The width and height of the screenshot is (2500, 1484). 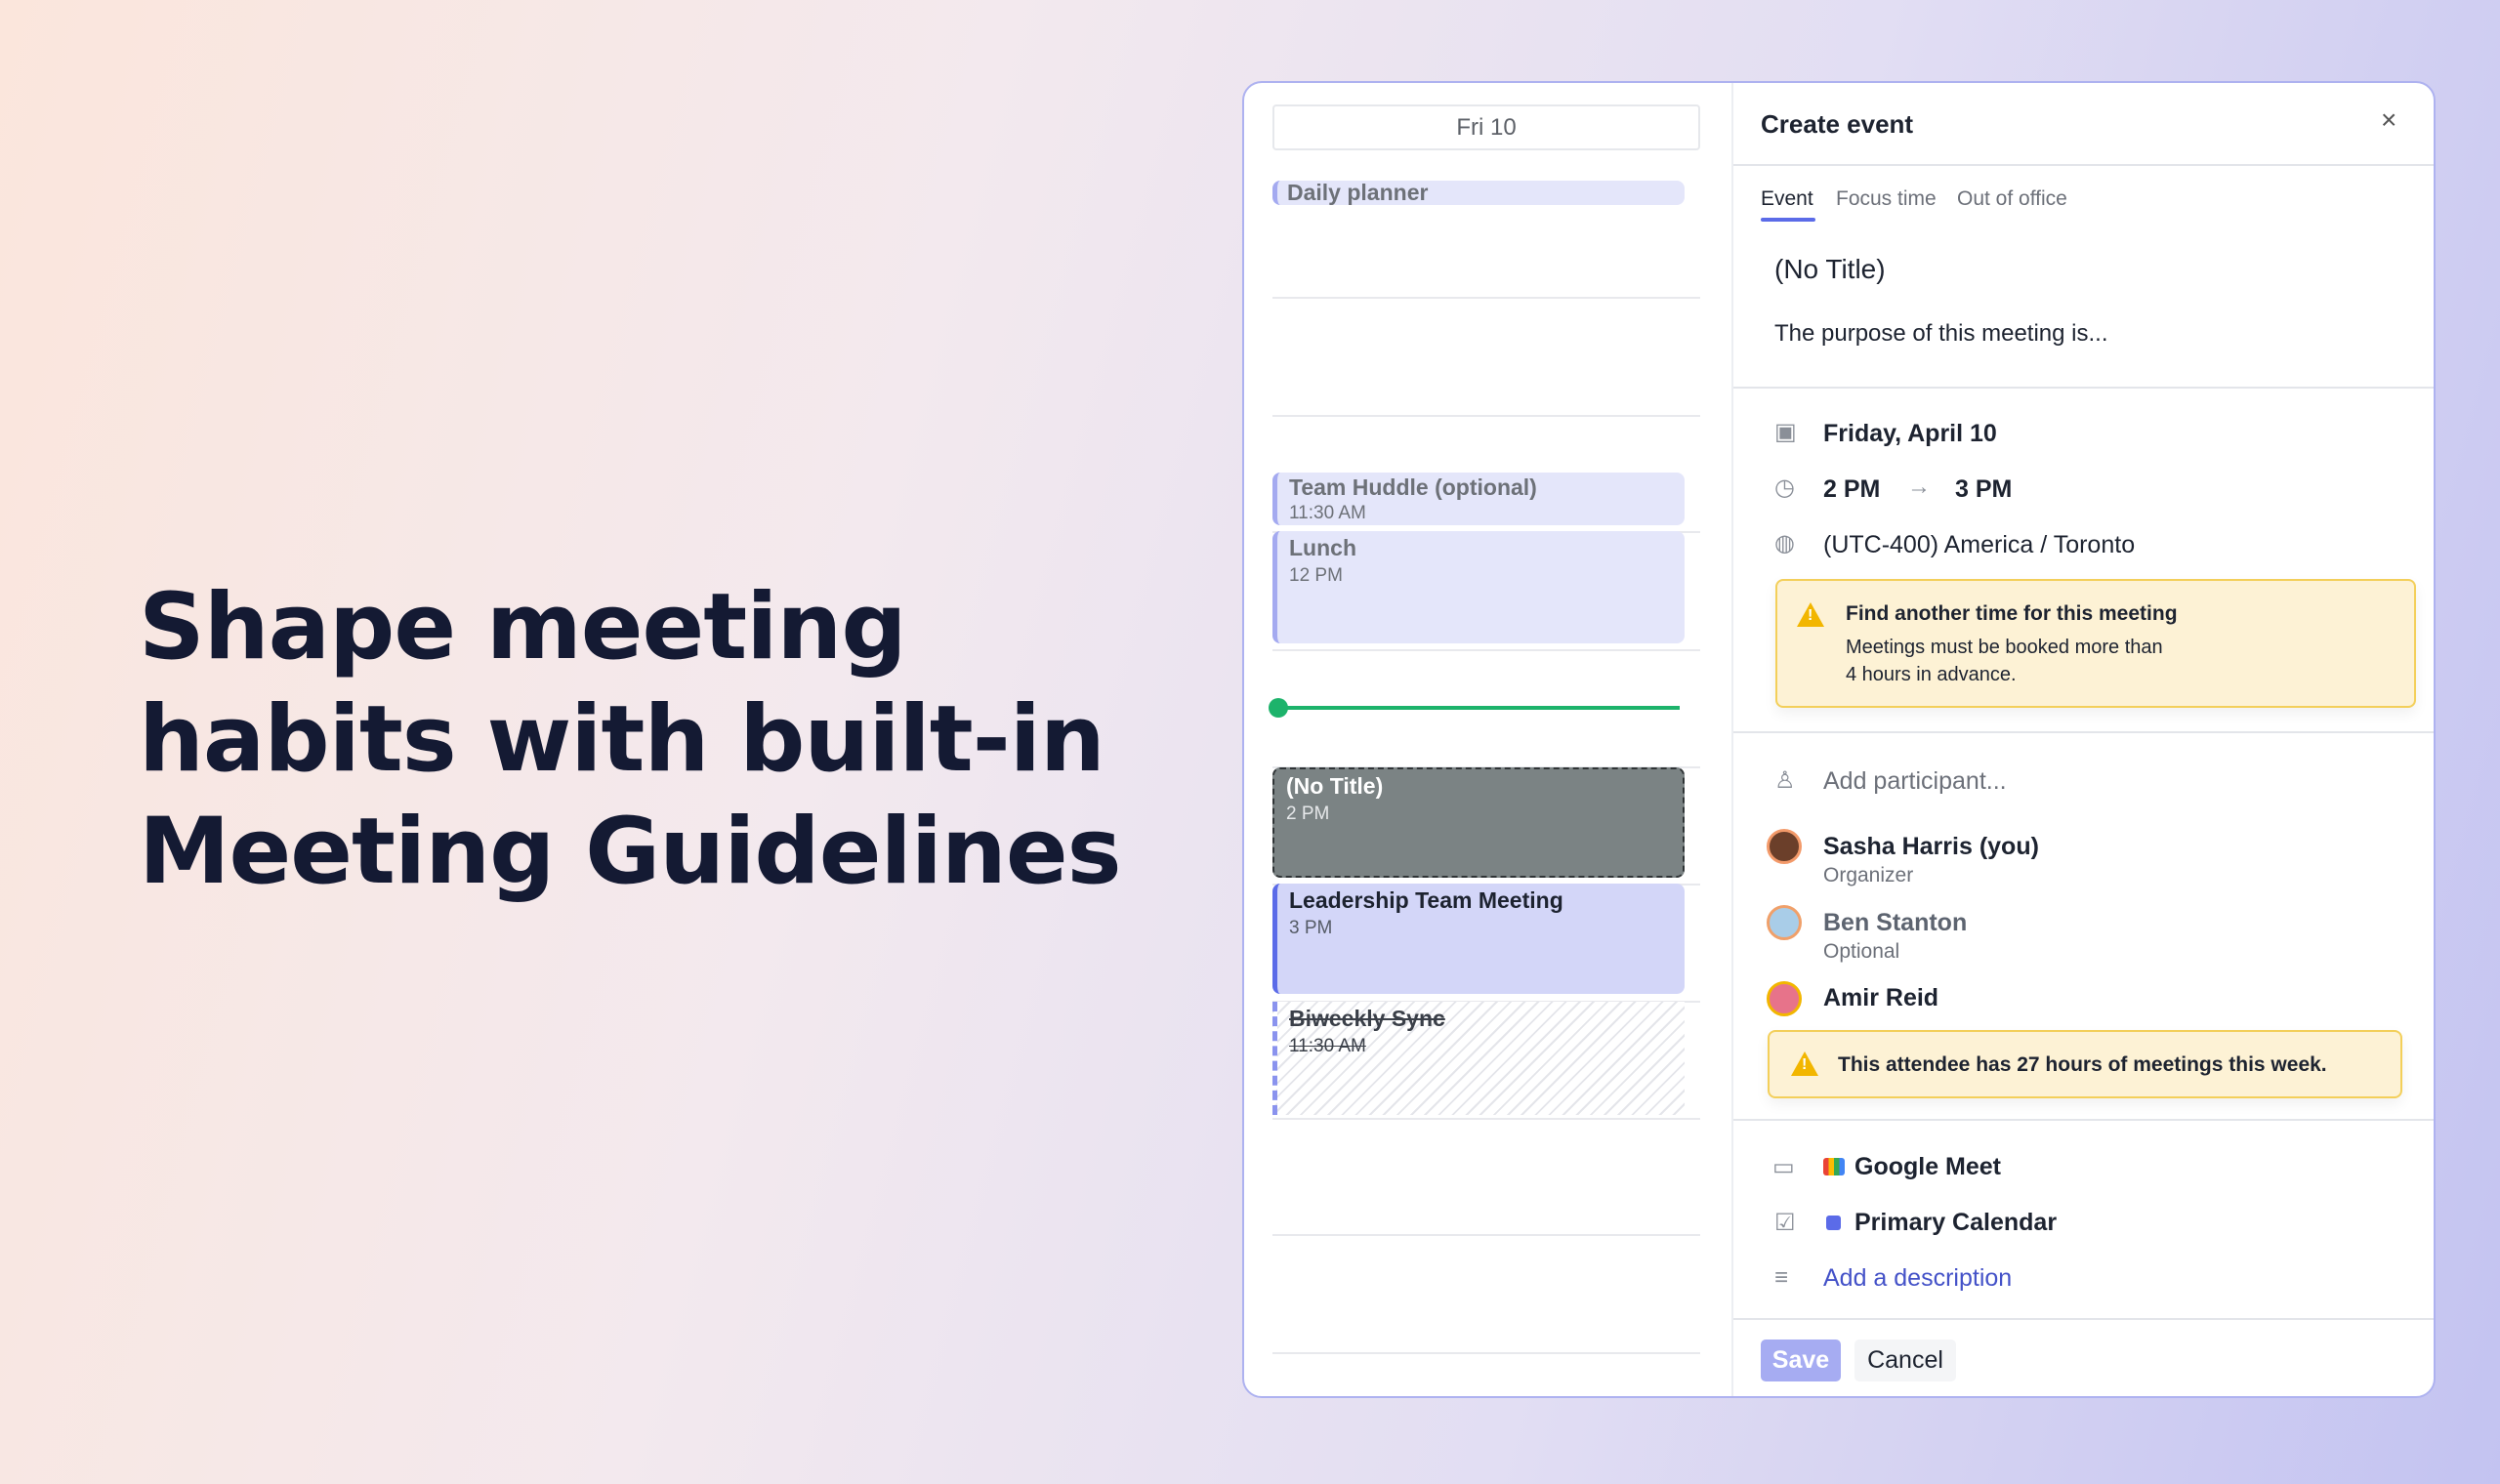 What do you see at coordinates (1781, 1278) in the screenshot?
I see `description-icon: ≡` at bounding box center [1781, 1278].